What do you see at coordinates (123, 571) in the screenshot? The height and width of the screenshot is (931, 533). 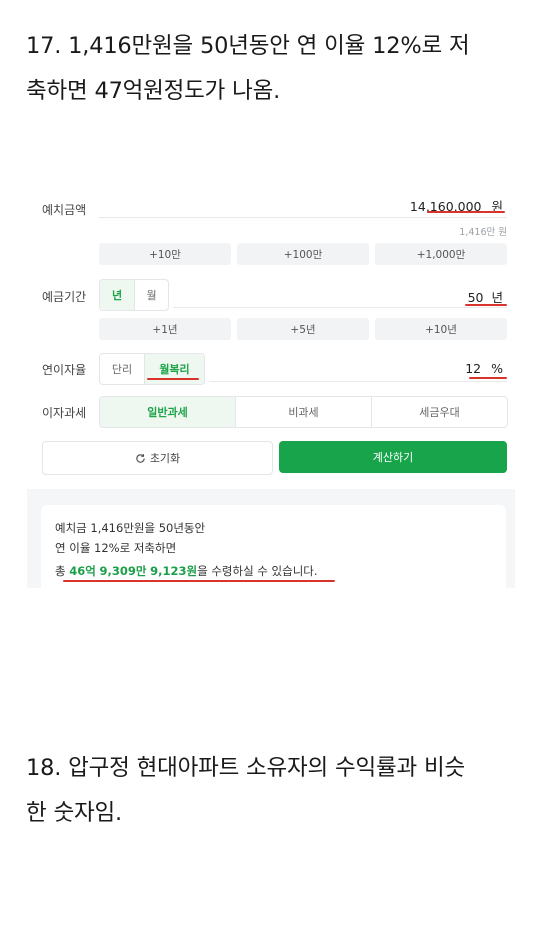 I see `result-amount-man: 9,309만` at bounding box center [123, 571].